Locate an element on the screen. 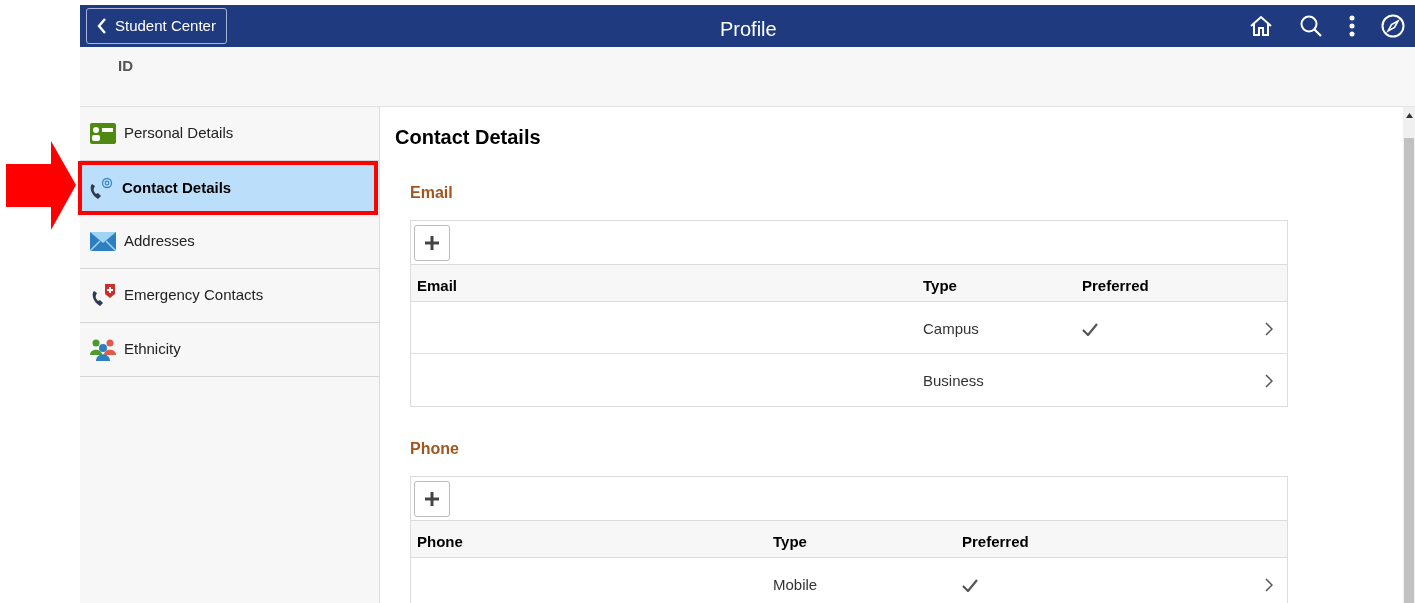 This screenshot has height=603, width=1415. sidebar-item: Ethnicity is located at coordinates (229, 350).